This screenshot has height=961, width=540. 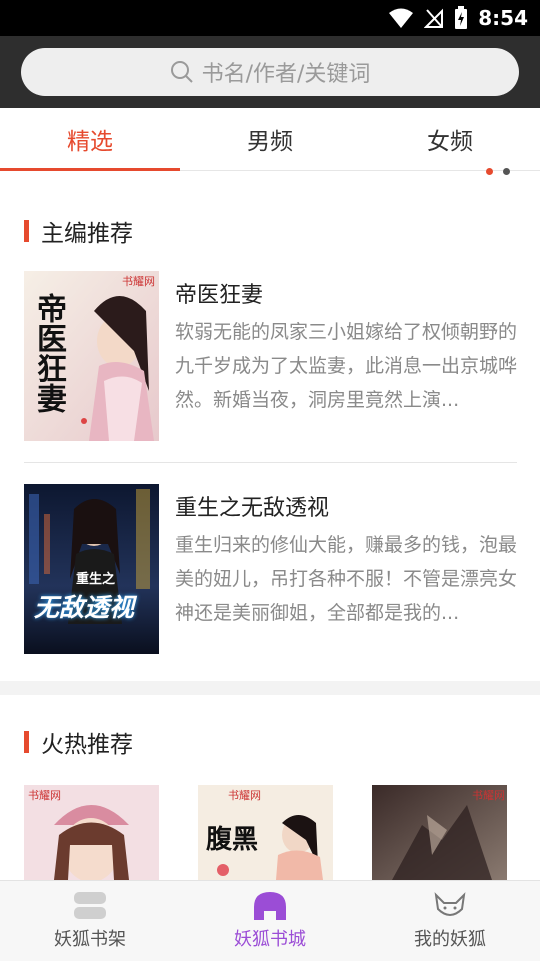 What do you see at coordinates (232, 840) in the screenshot?
I see `cover-title: 腹黑` at bounding box center [232, 840].